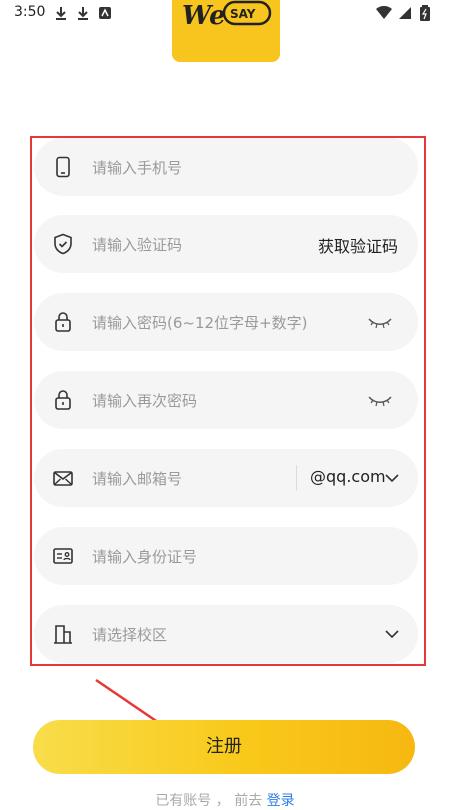  Describe the element at coordinates (204, 16) in the screenshot. I see `svg-text: We` at that location.